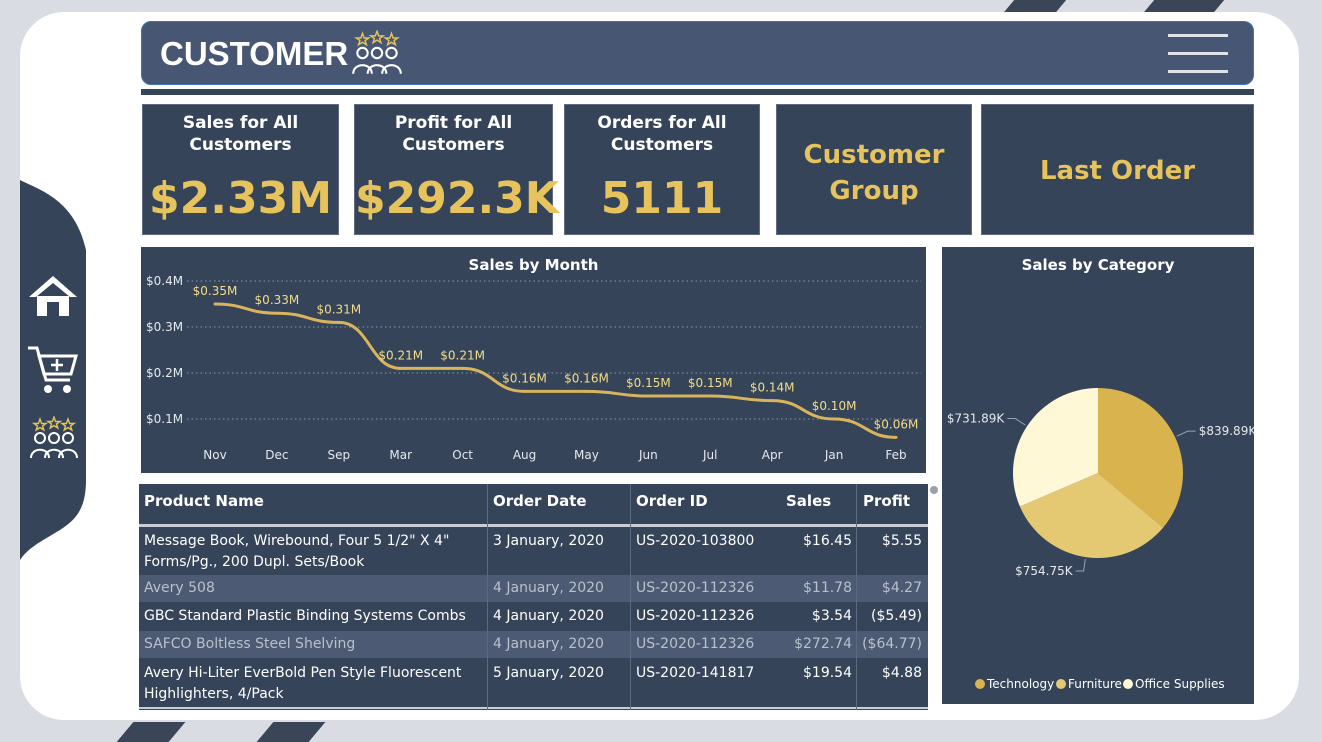 The height and width of the screenshot is (742, 1322). I want to click on data-label: $0.14M, so click(772, 388).